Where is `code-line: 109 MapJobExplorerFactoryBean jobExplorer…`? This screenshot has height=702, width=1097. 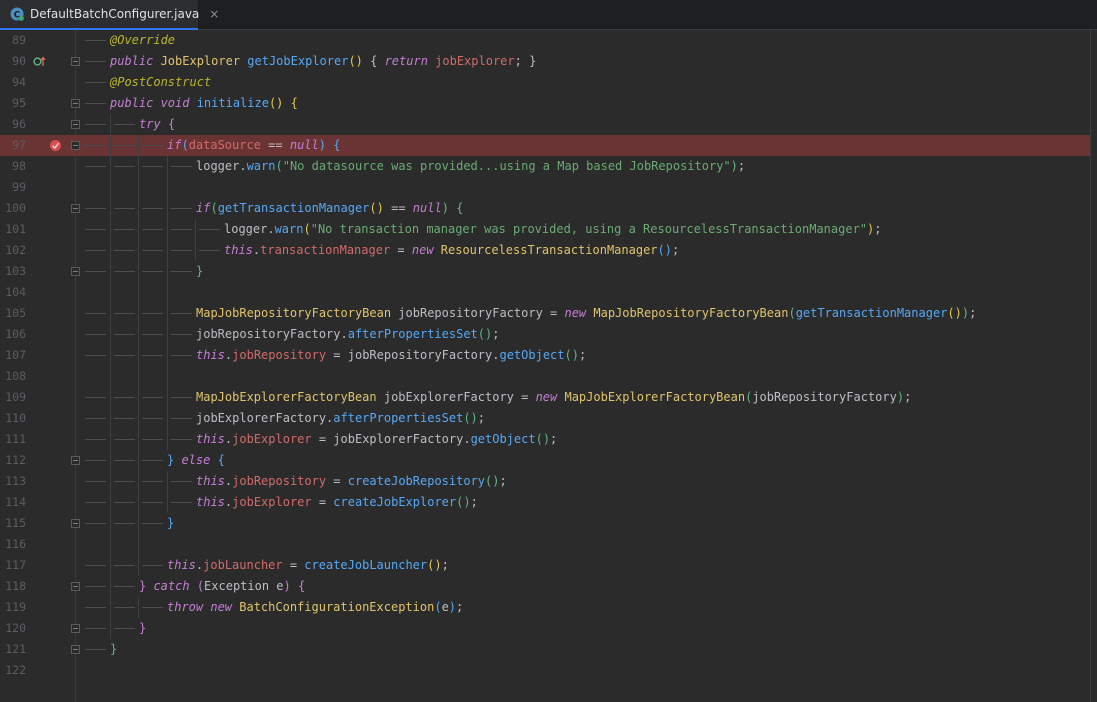 code-line: 109 MapJobExplorerFactoryBean jobExplorer… is located at coordinates (545, 397).